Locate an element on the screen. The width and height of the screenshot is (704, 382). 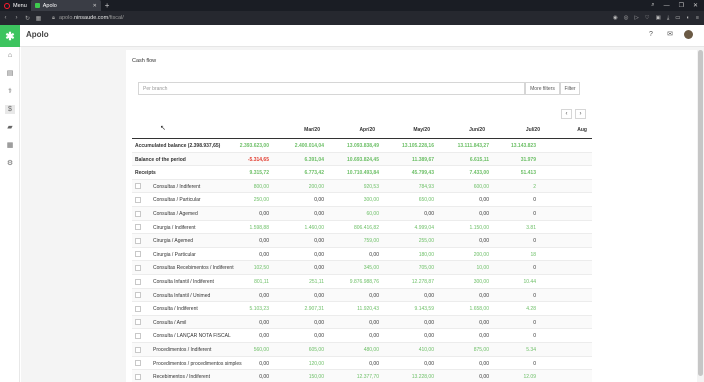
home-icon: ⌂ is located at coordinates (10, 55).